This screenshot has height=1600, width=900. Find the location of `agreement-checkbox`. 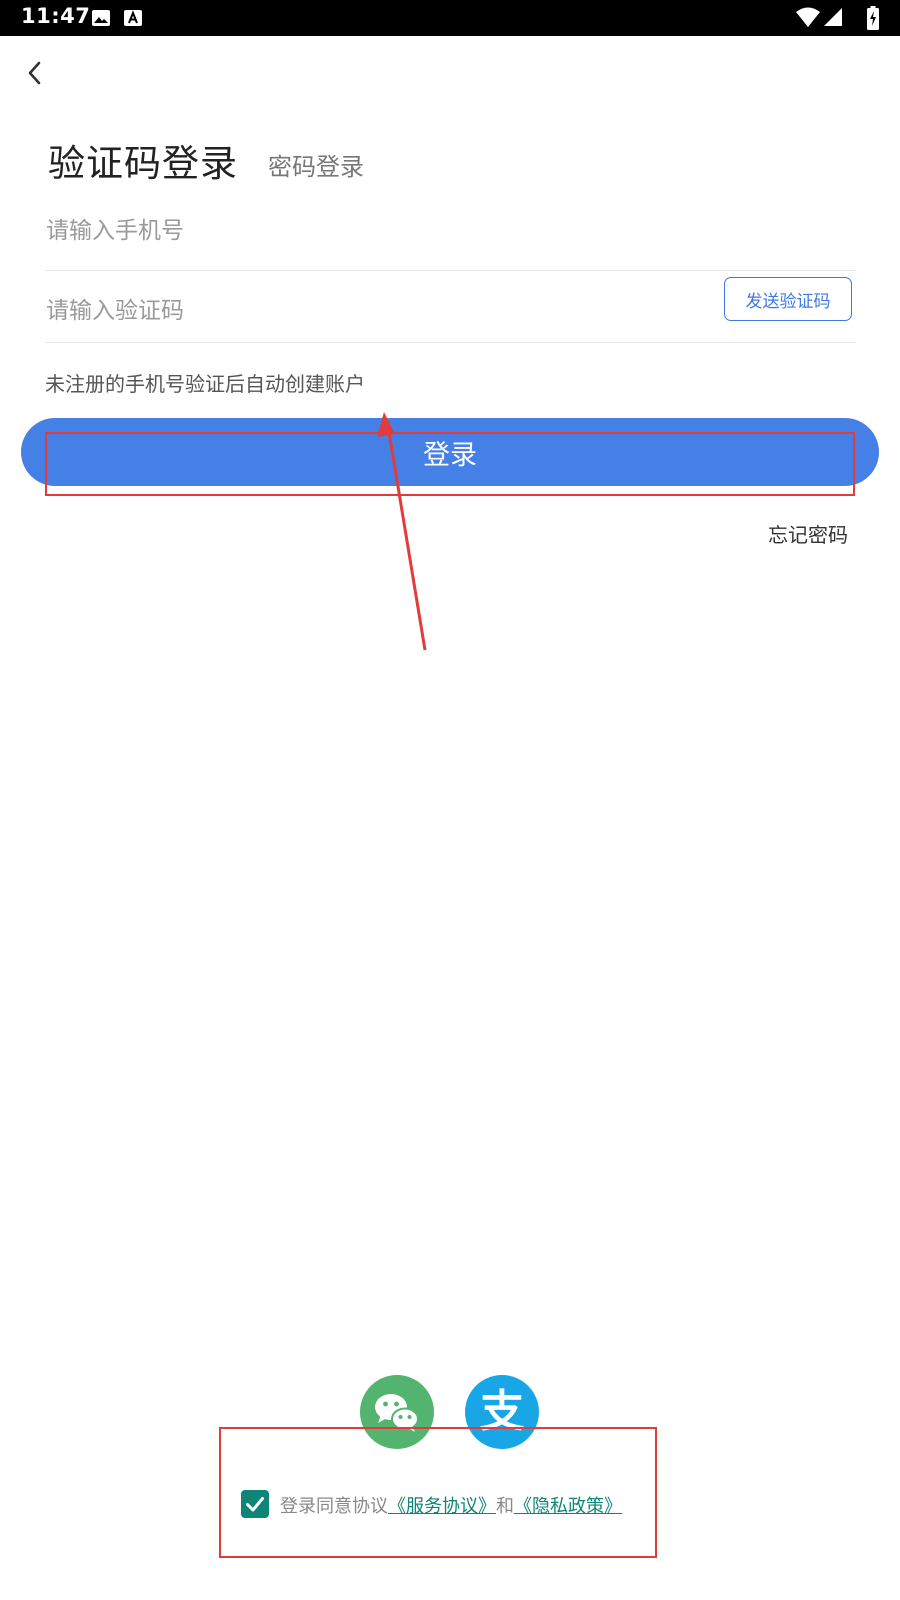

agreement-checkbox is located at coordinates (255, 1504).